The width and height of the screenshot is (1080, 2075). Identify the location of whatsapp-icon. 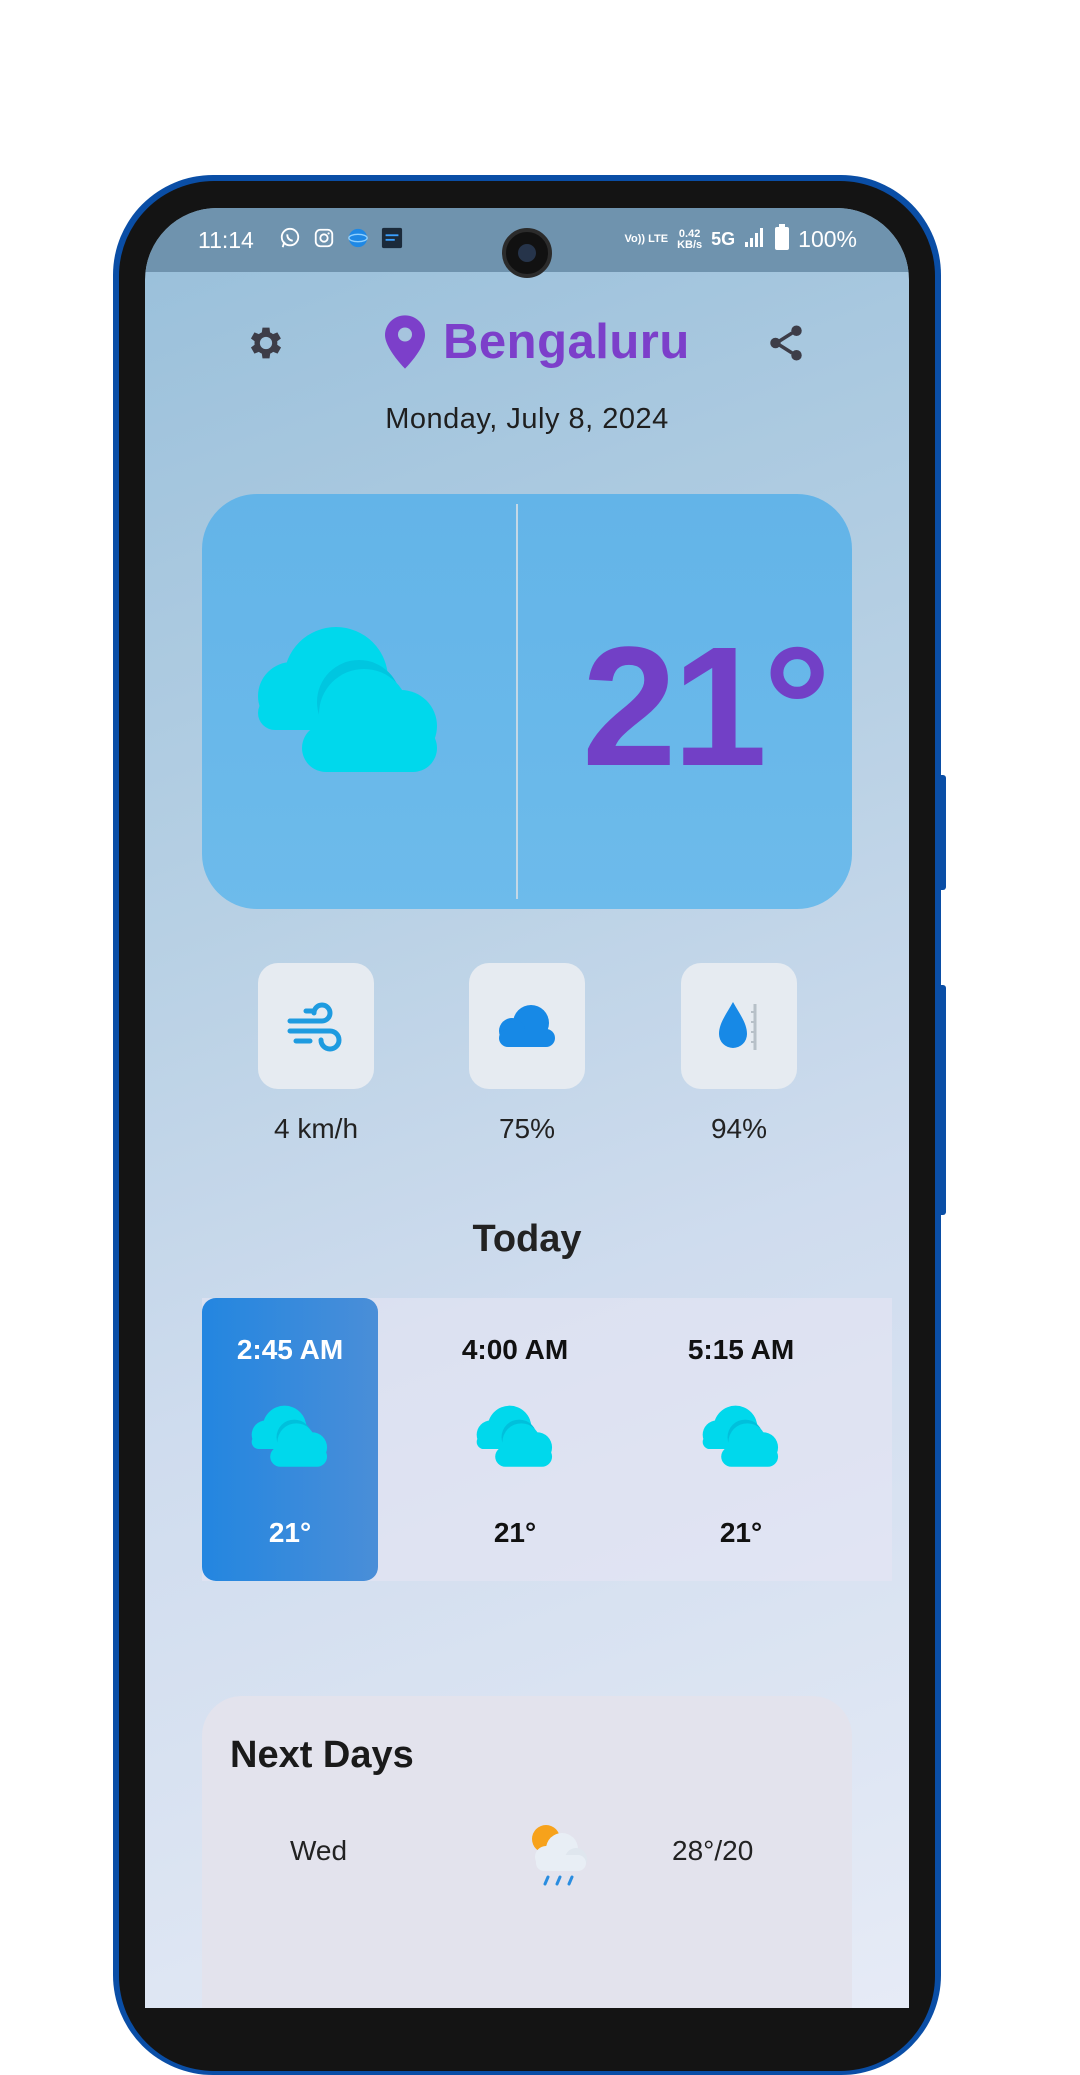
(290, 238).